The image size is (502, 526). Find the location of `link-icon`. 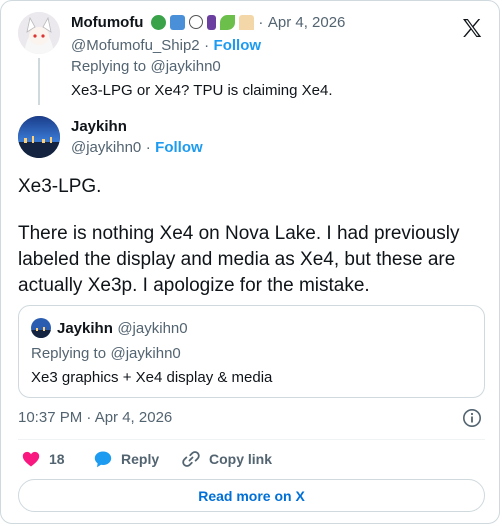

link-icon is located at coordinates (191, 459).